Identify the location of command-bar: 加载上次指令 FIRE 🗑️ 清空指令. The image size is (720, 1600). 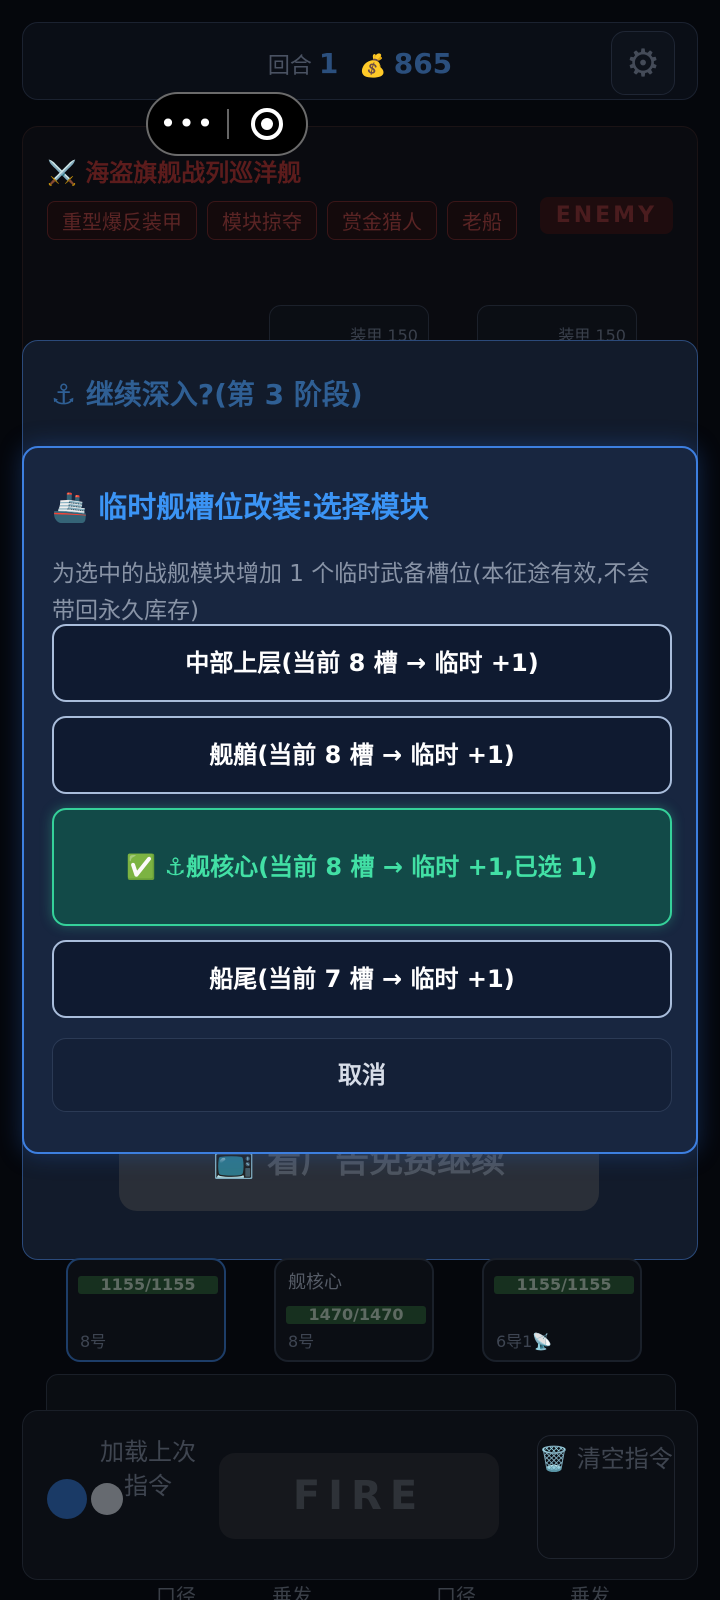
(360, 1495).